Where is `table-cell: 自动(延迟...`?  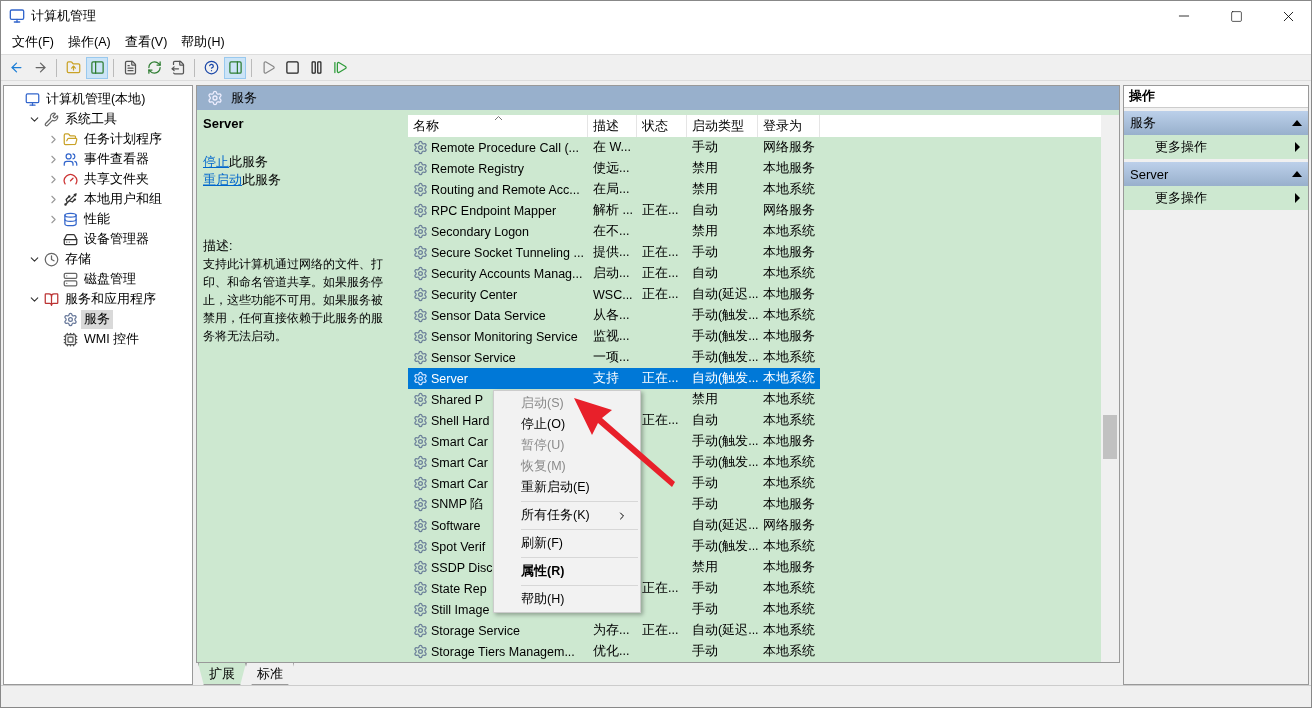 table-cell: 自动(延迟... is located at coordinates (725, 294).